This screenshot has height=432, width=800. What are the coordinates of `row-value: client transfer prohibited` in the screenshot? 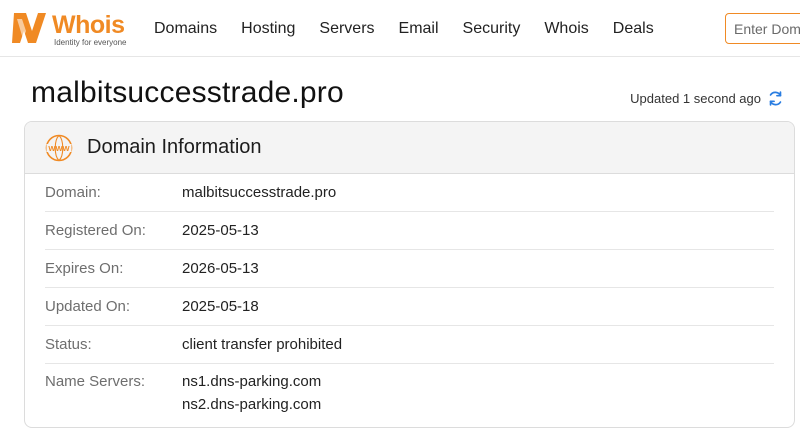 It's located at (262, 344).